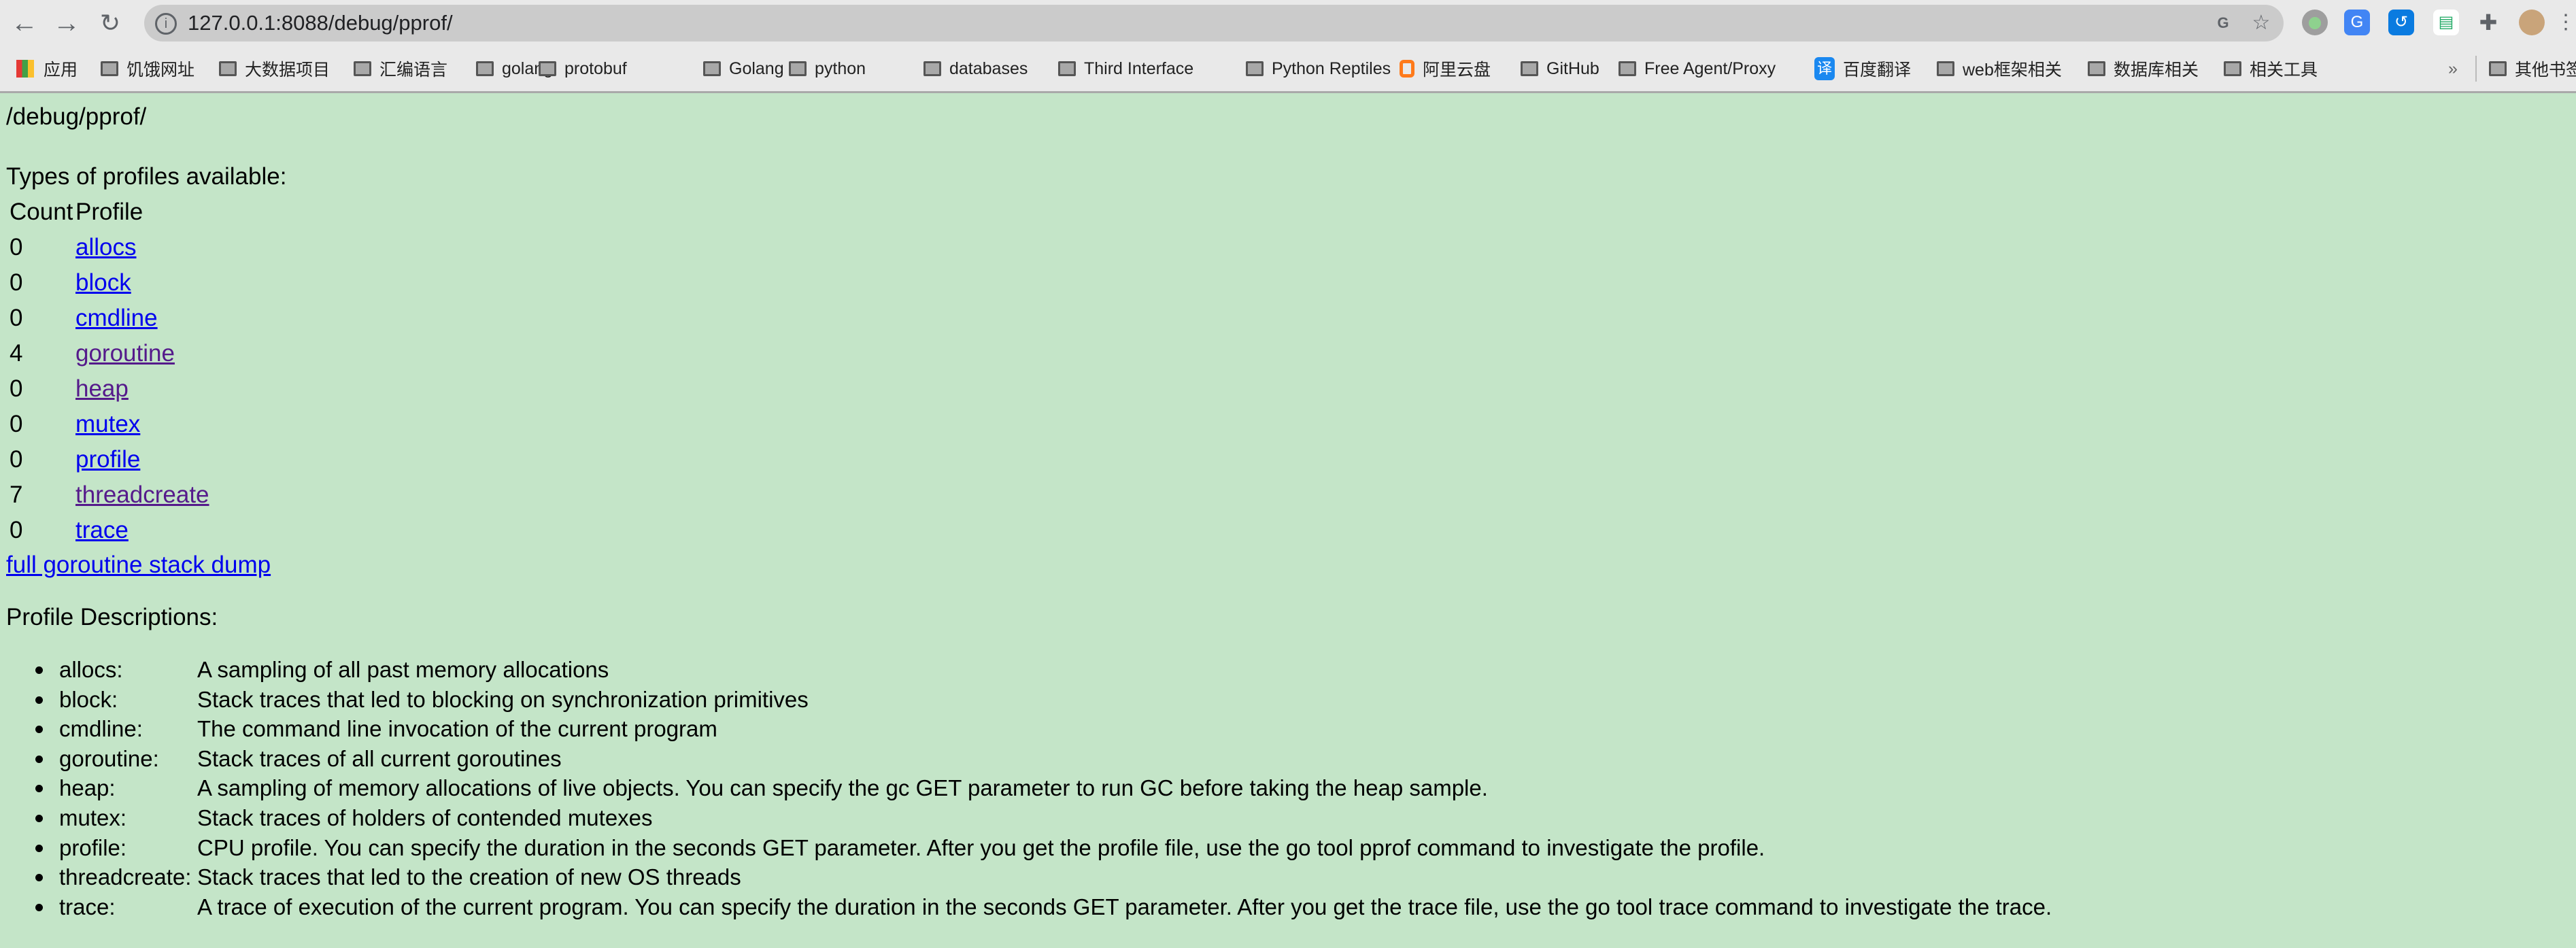 Image resolution: width=2576 pixels, height=948 pixels. I want to click on description-name: profile:, so click(93, 847).